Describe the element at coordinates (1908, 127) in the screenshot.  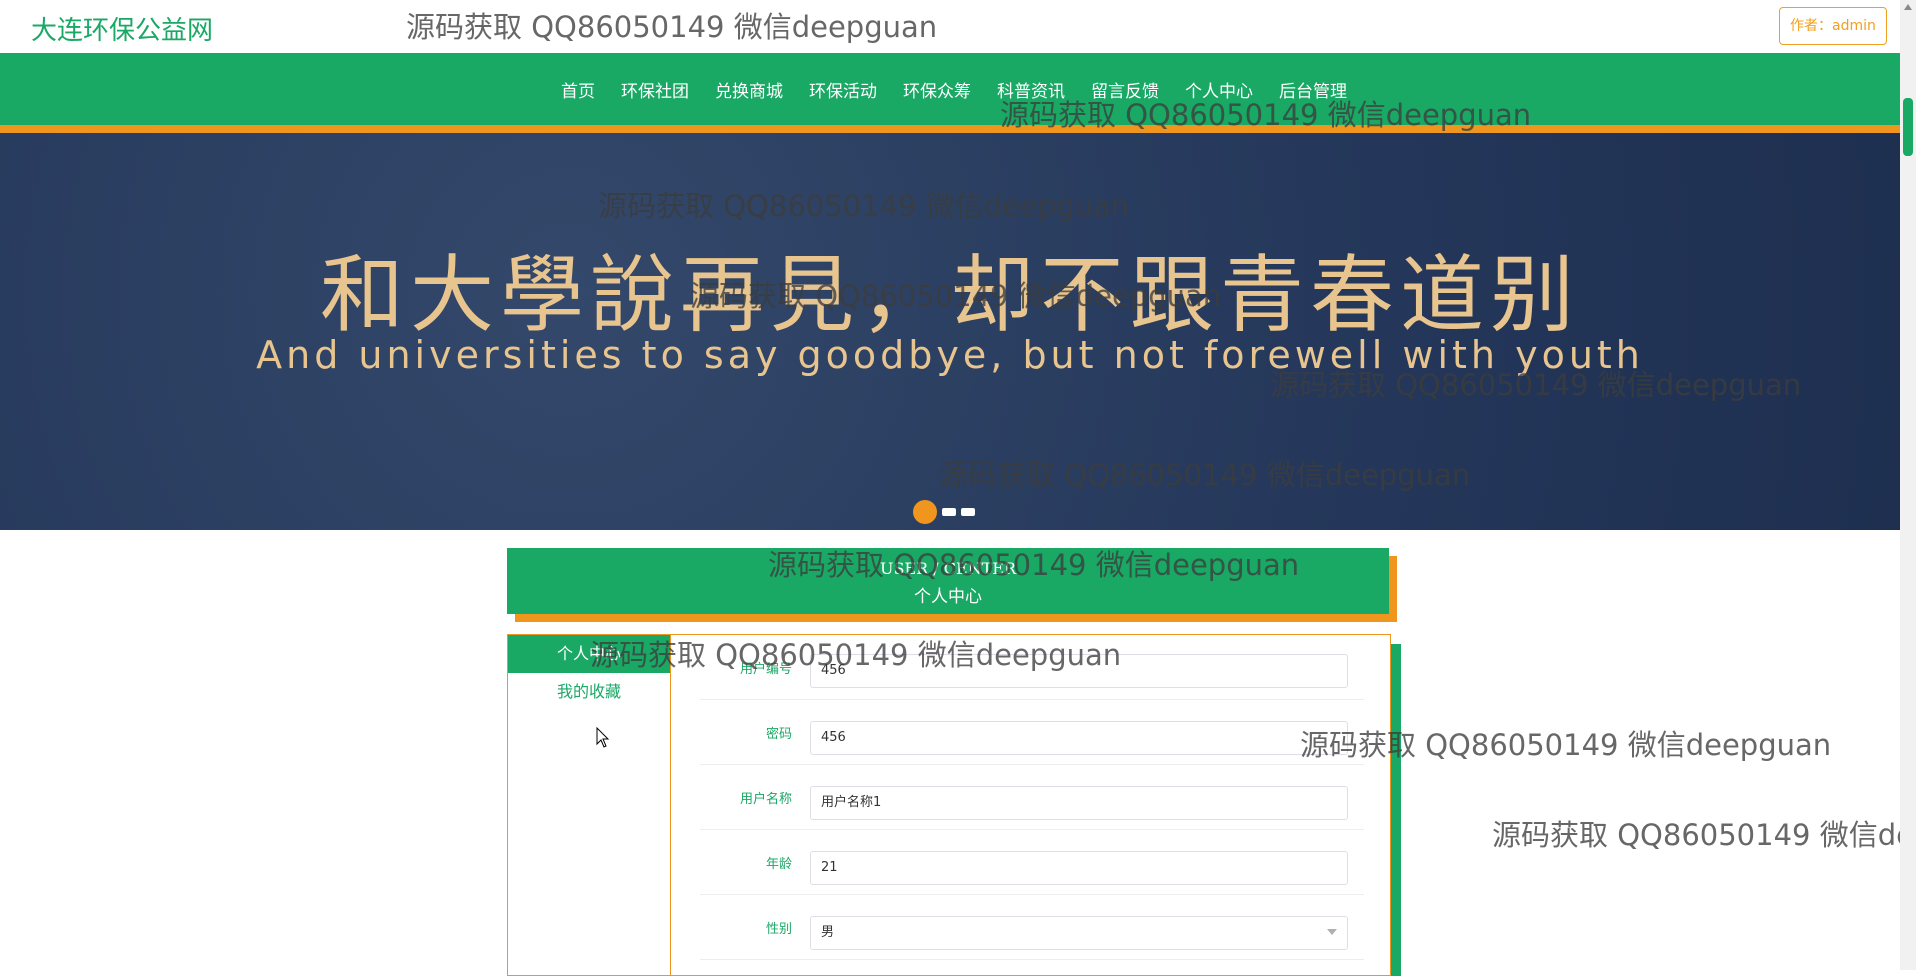
I see `scrollbar-thumb` at that location.